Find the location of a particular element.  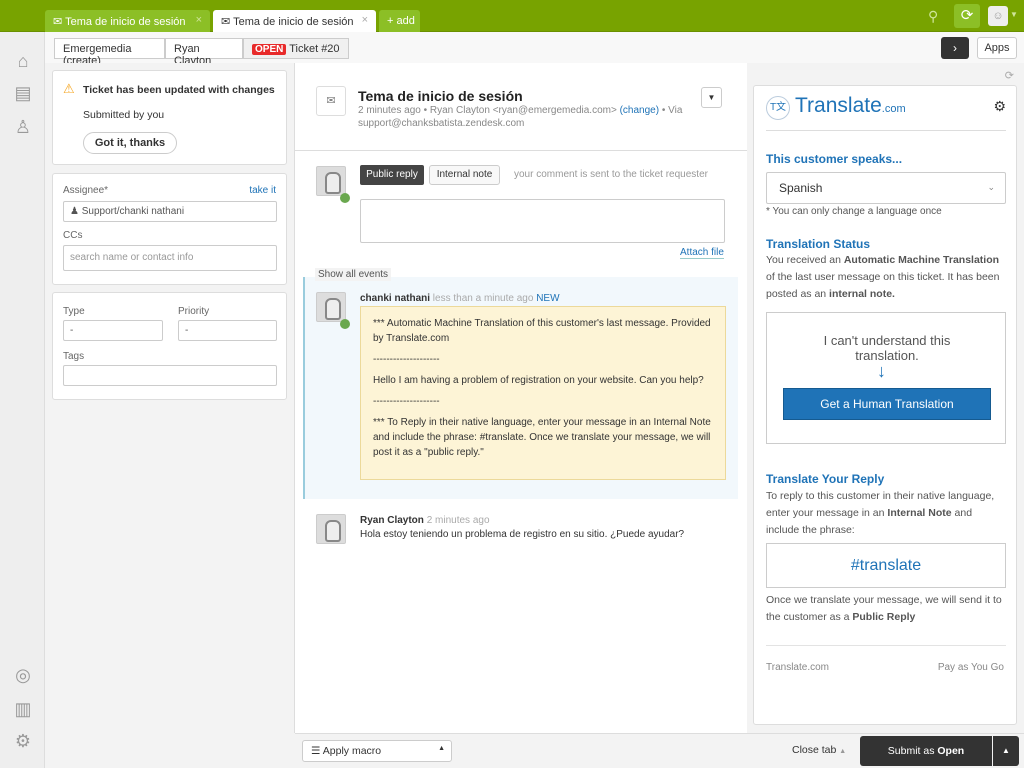

submit-options-button: ▲ is located at coordinates (1006, 751).